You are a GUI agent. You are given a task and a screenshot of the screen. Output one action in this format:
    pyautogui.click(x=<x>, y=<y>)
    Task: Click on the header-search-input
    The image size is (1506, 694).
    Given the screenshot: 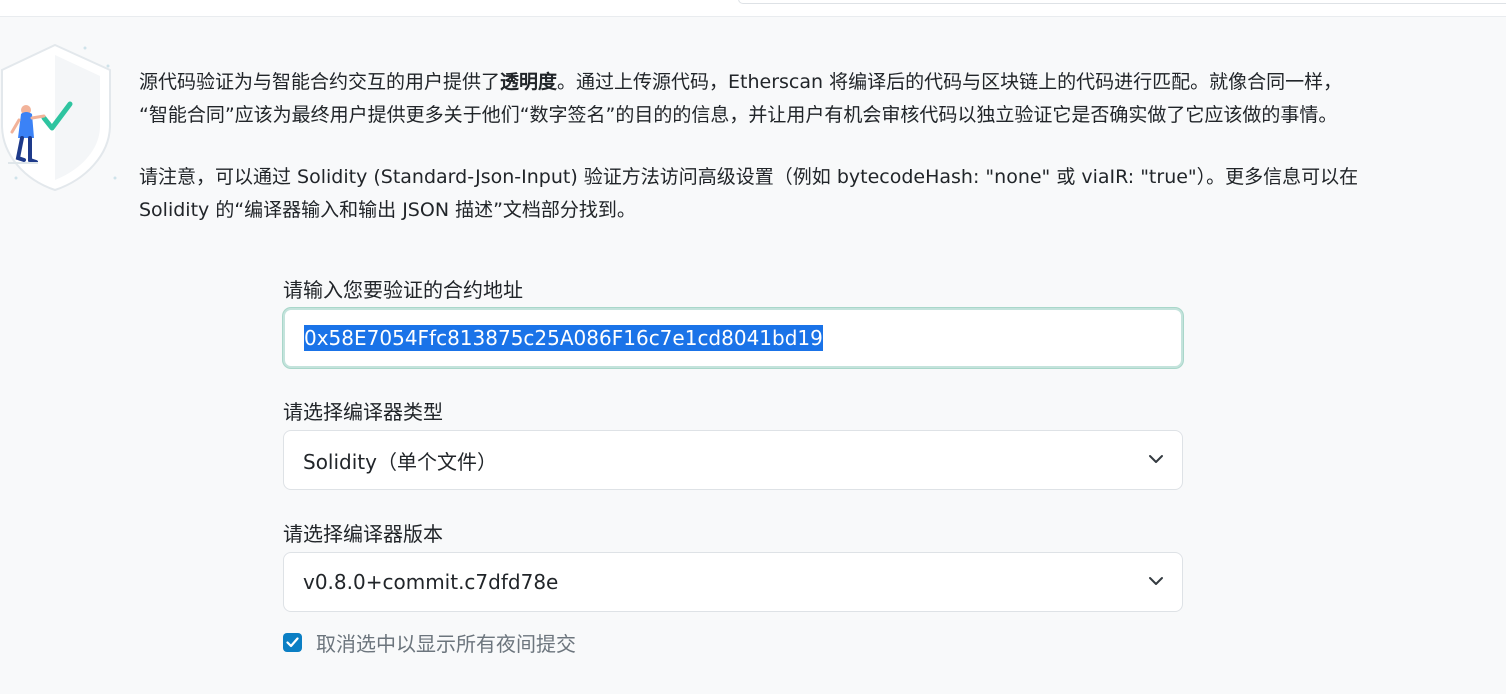 What is the action you would take?
    pyautogui.click(x=1122, y=2)
    